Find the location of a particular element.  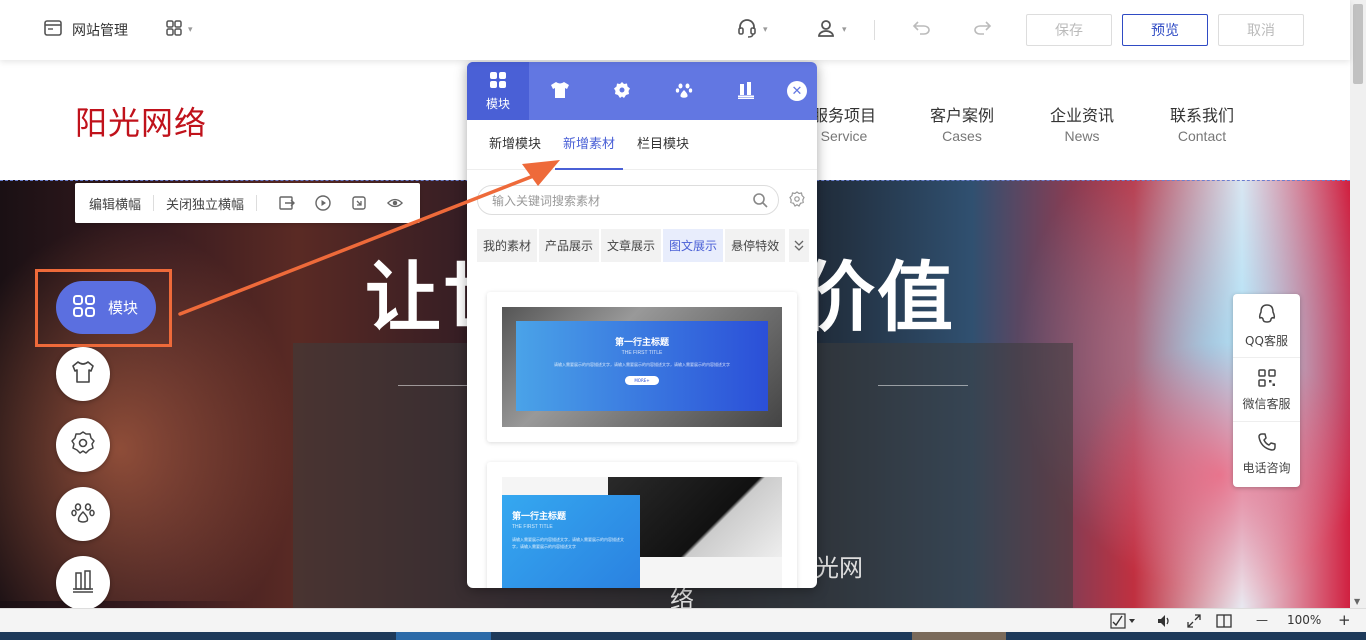

category-product-display: 产品展示 is located at coordinates (569, 245).